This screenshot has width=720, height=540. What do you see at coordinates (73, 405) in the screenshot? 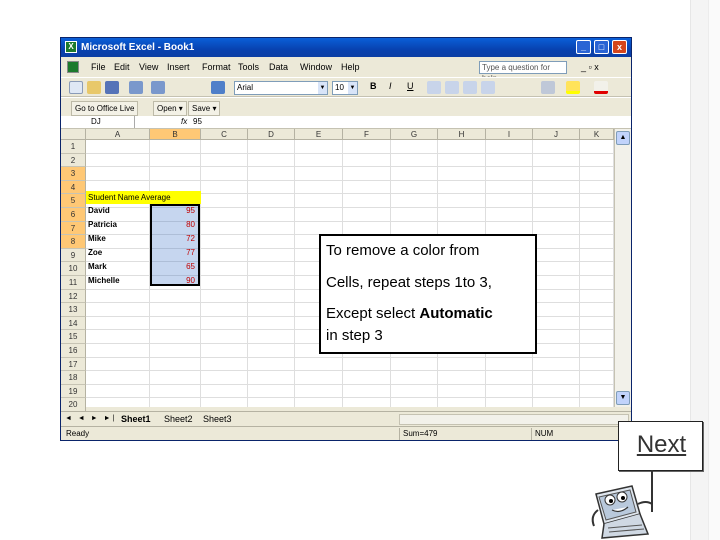
I see `row-header: 20` at bounding box center [73, 405].